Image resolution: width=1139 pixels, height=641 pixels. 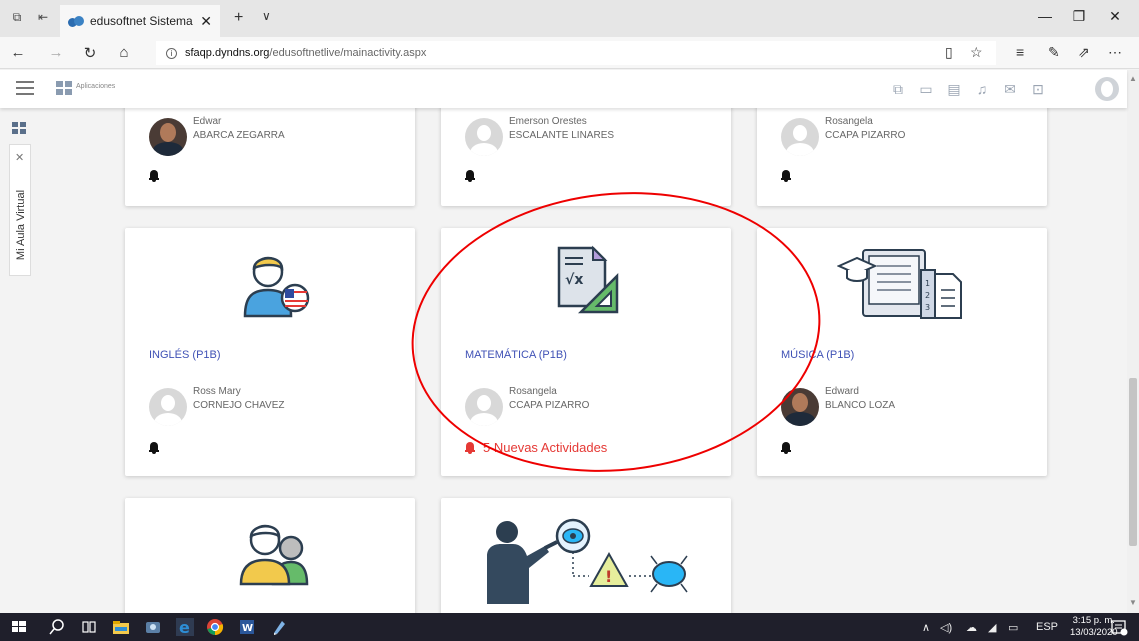 I want to click on language-indicator: ESP, so click(x=1047, y=627).